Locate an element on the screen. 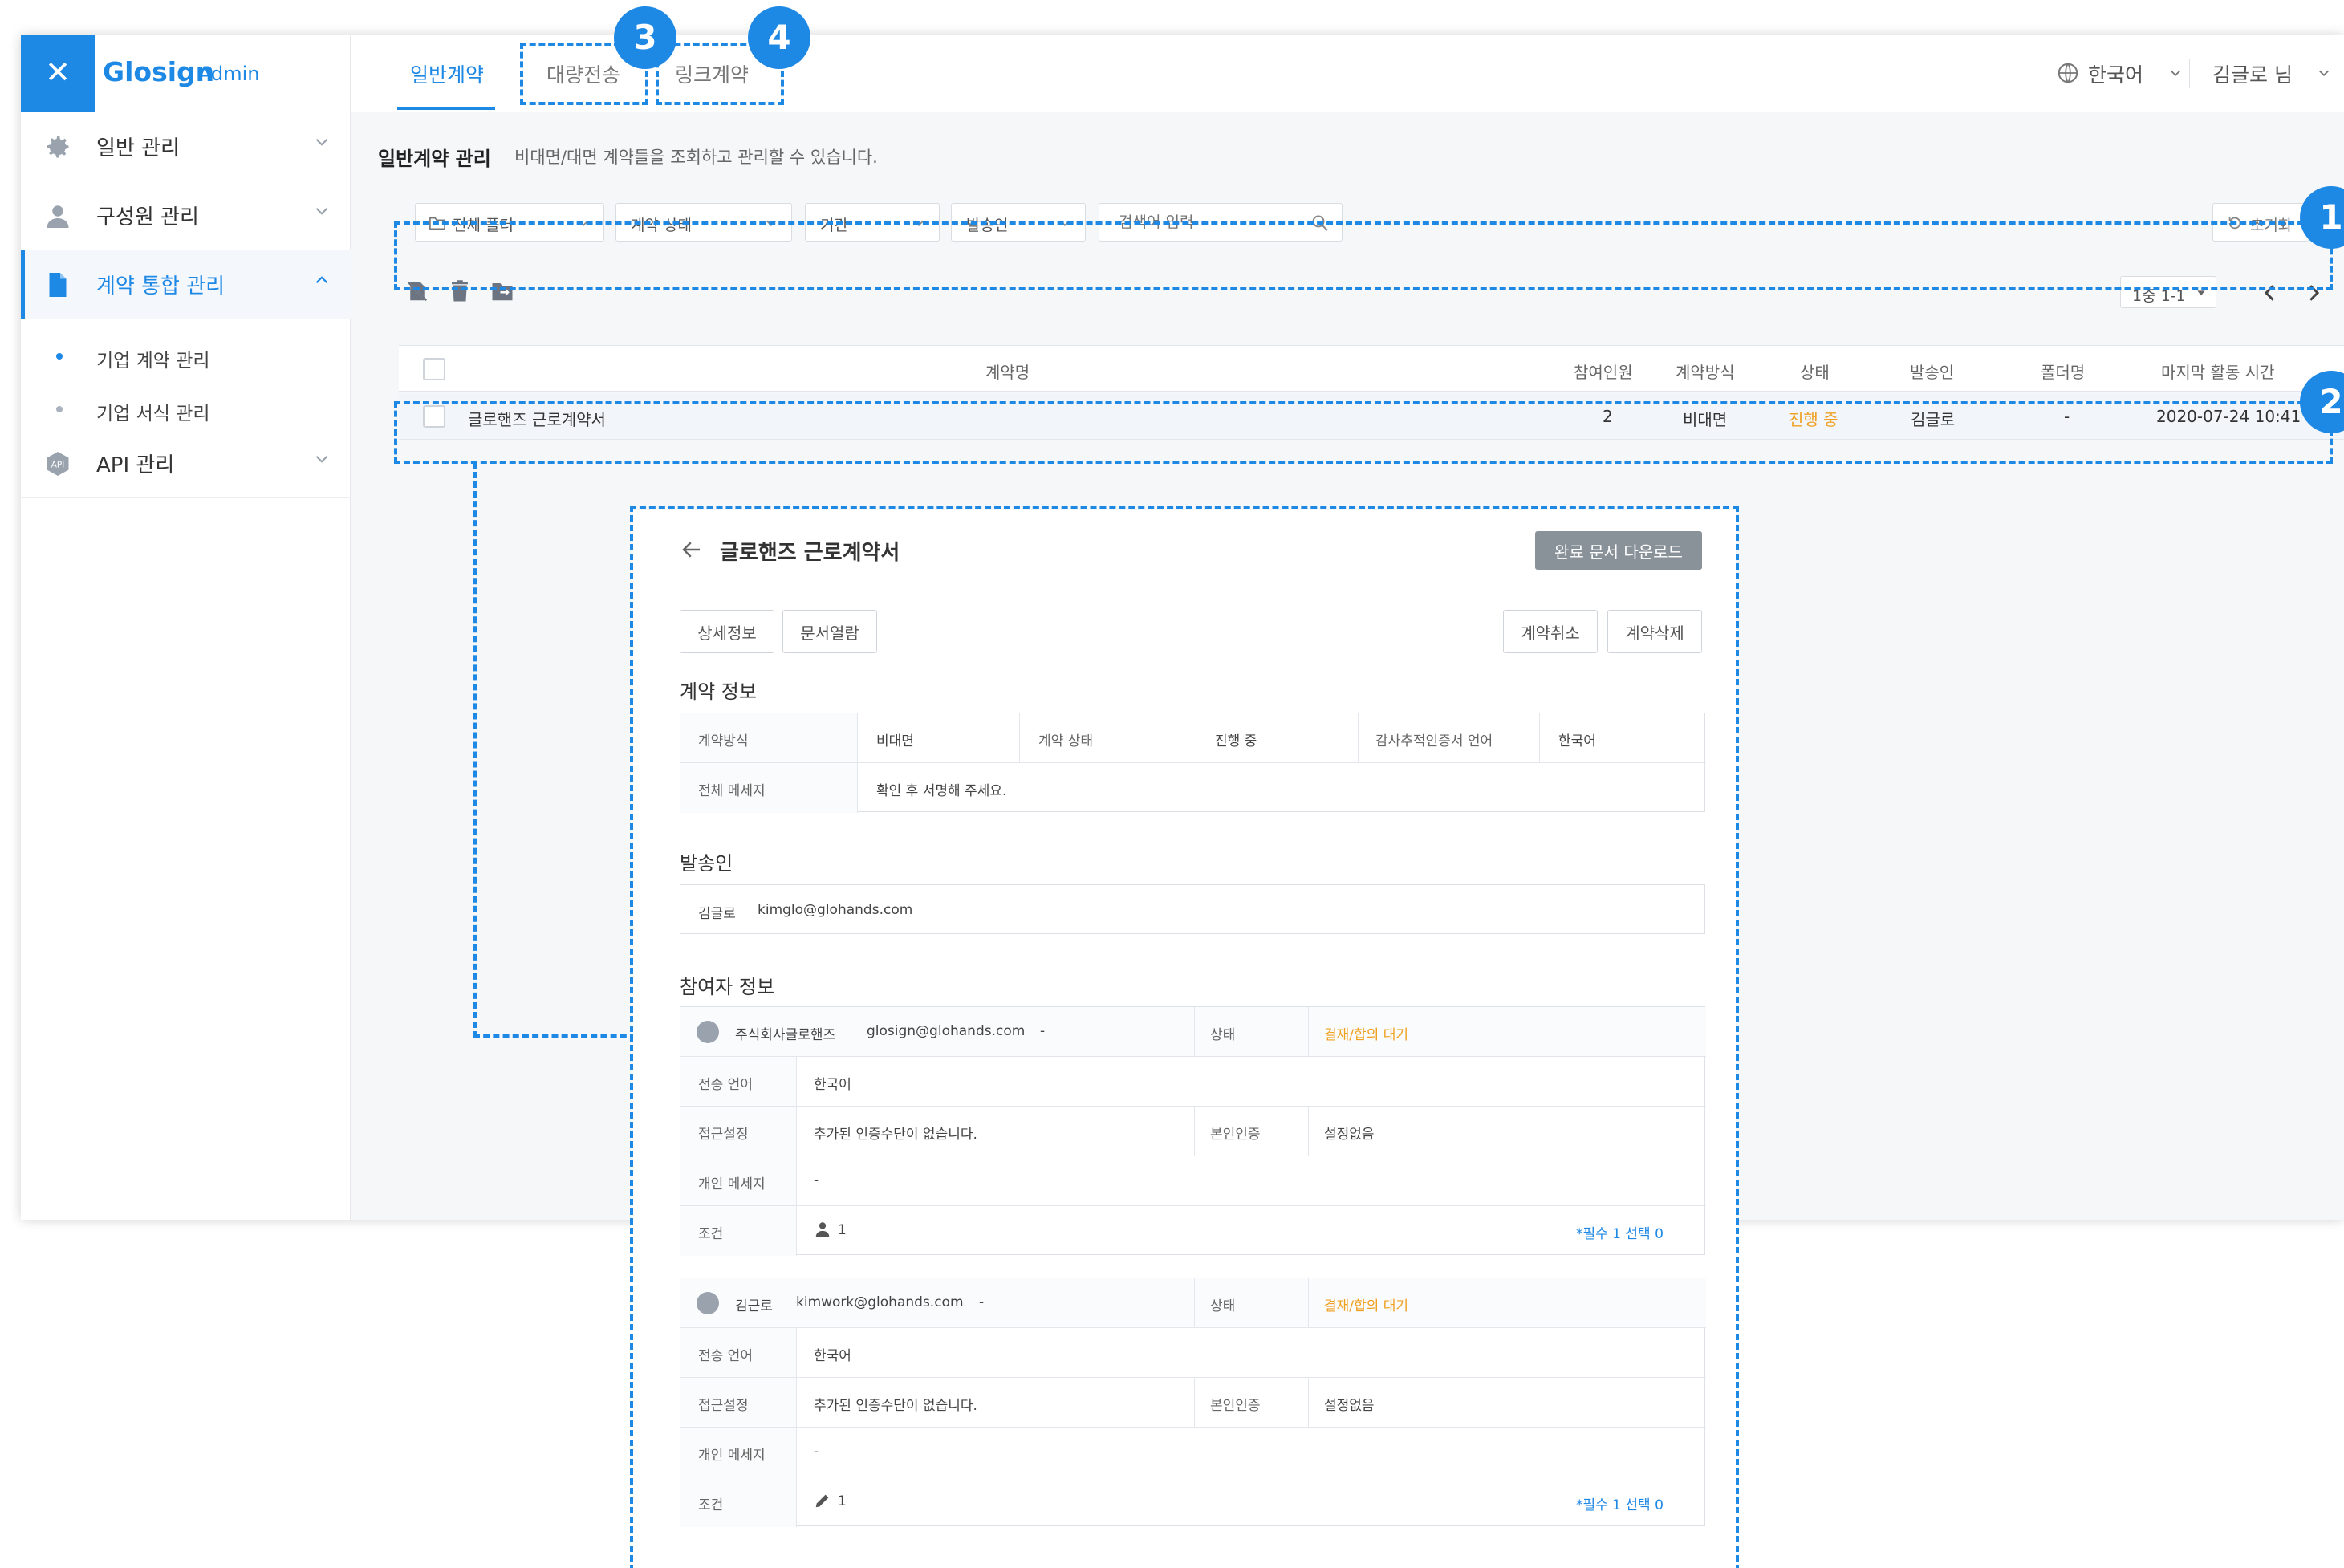 The height and width of the screenshot is (1568, 2344). column-header: 발송인 is located at coordinates (1932, 372).